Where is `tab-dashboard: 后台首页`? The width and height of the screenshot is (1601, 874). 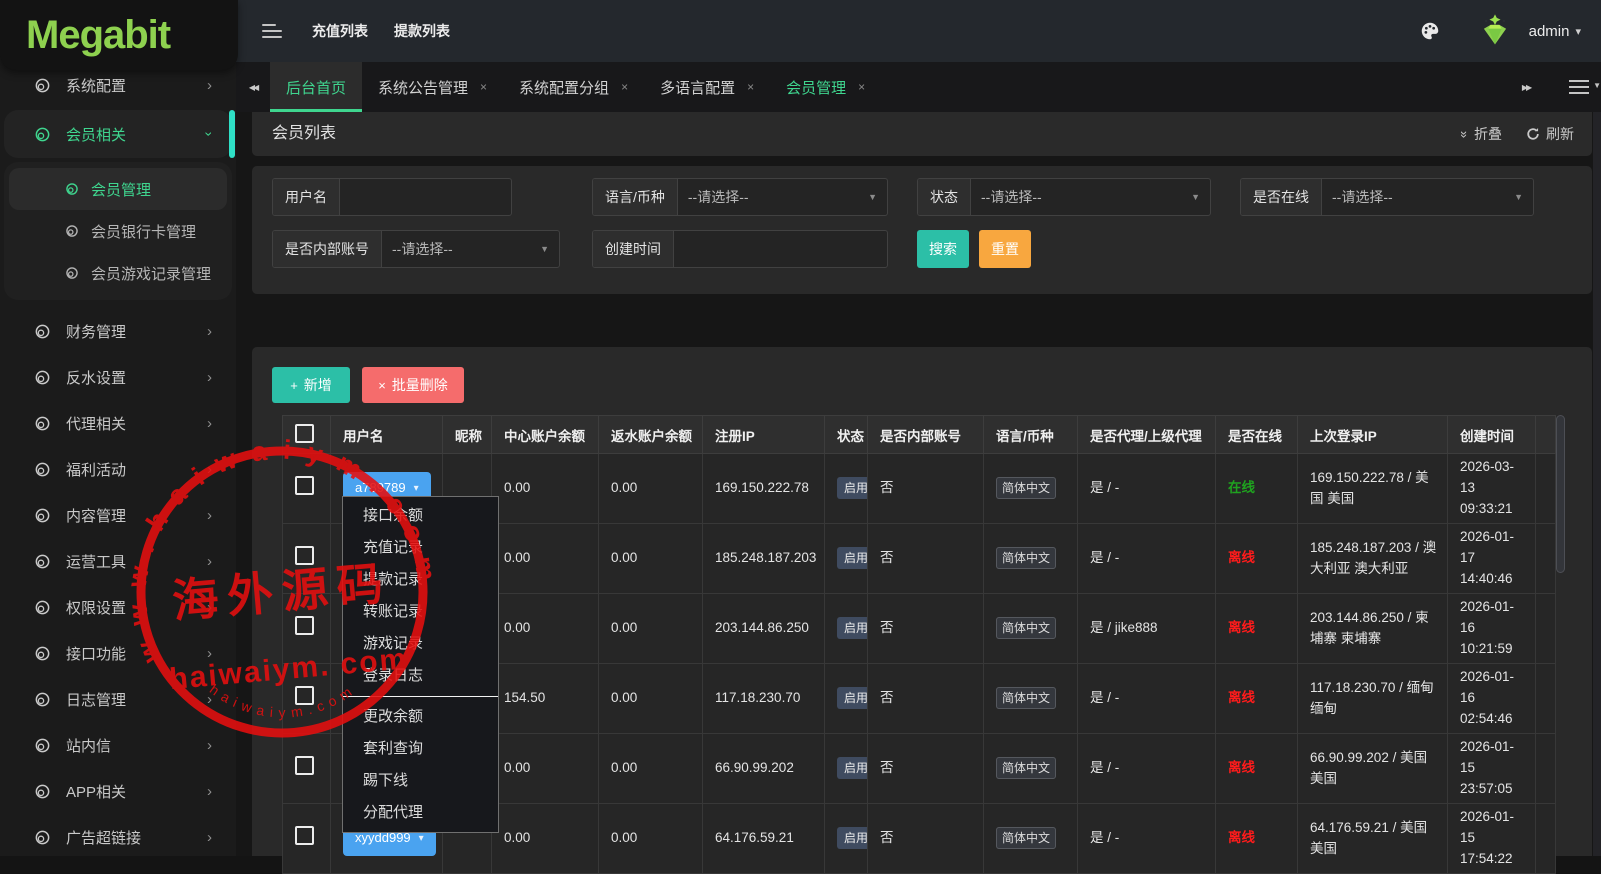 tab-dashboard: 后台首页 is located at coordinates (316, 87).